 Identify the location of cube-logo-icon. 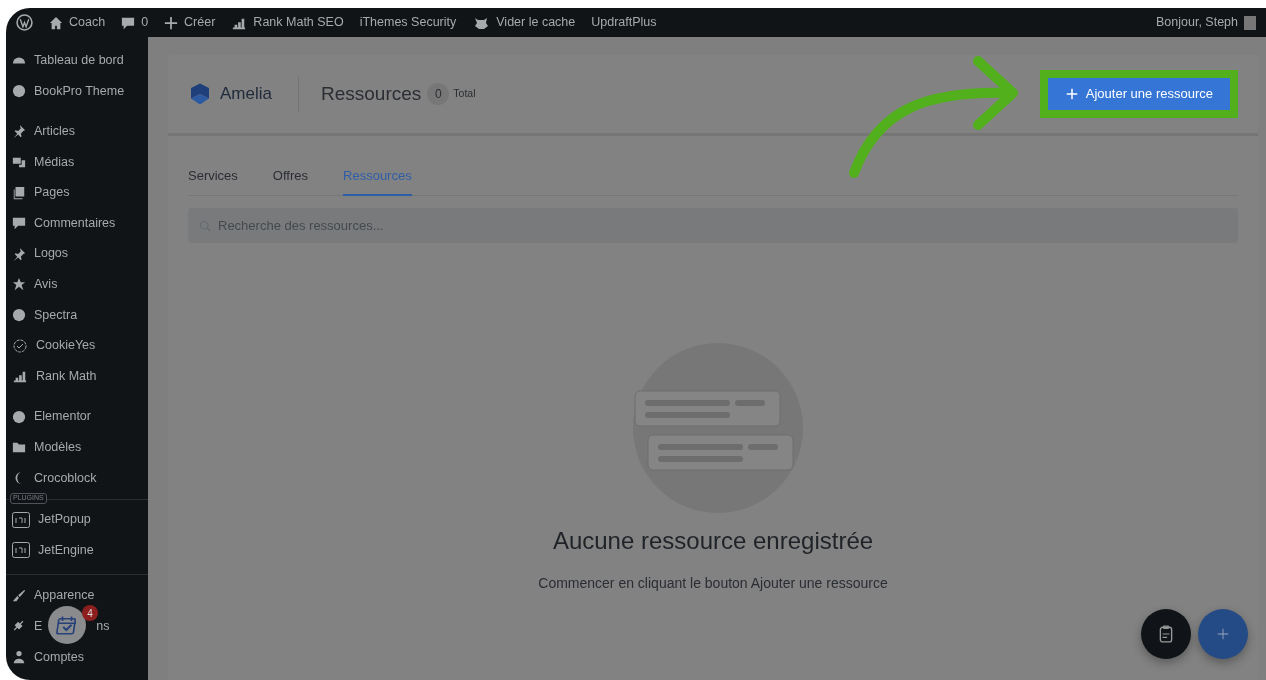
(200, 94).